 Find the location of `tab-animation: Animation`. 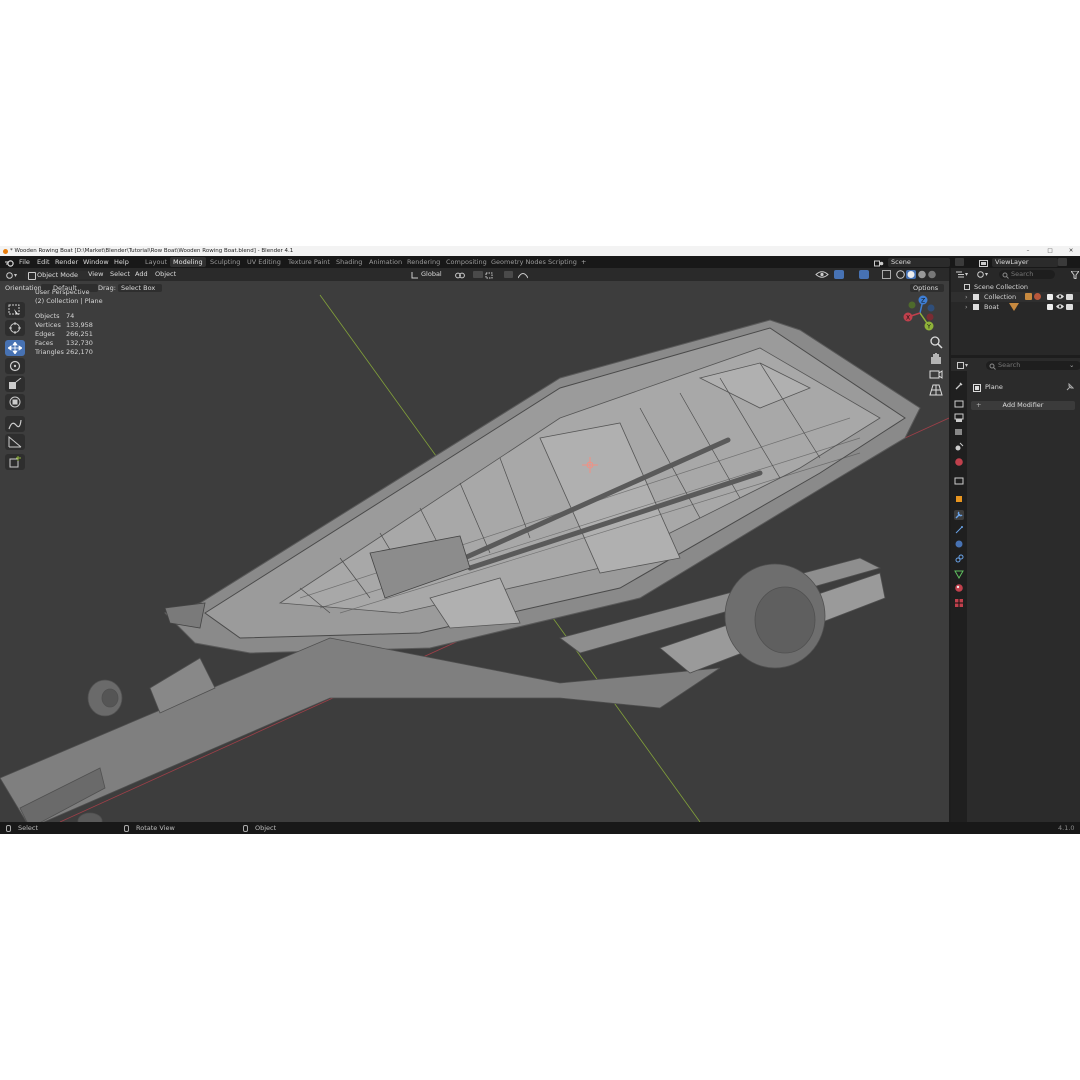

tab-animation: Animation is located at coordinates (385, 262).